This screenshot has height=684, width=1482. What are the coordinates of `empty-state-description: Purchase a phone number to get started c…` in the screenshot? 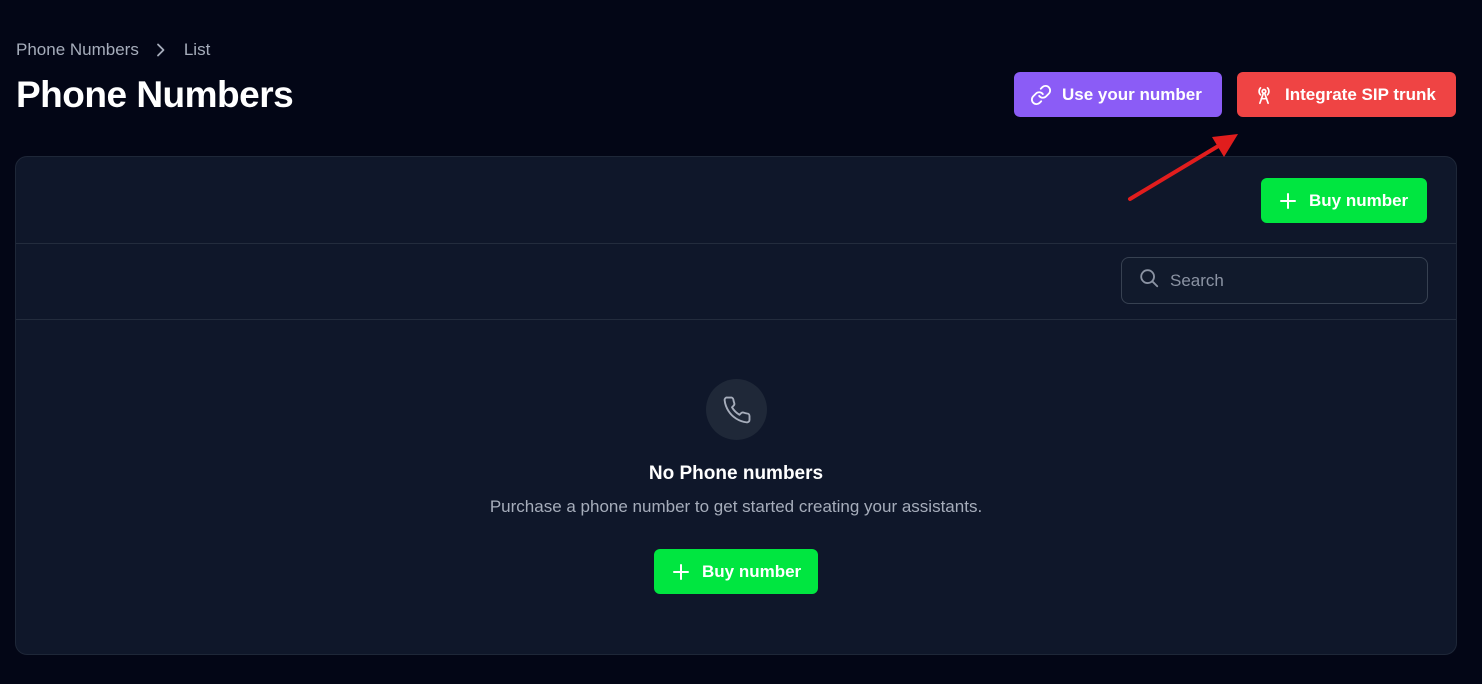 It's located at (736, 506).